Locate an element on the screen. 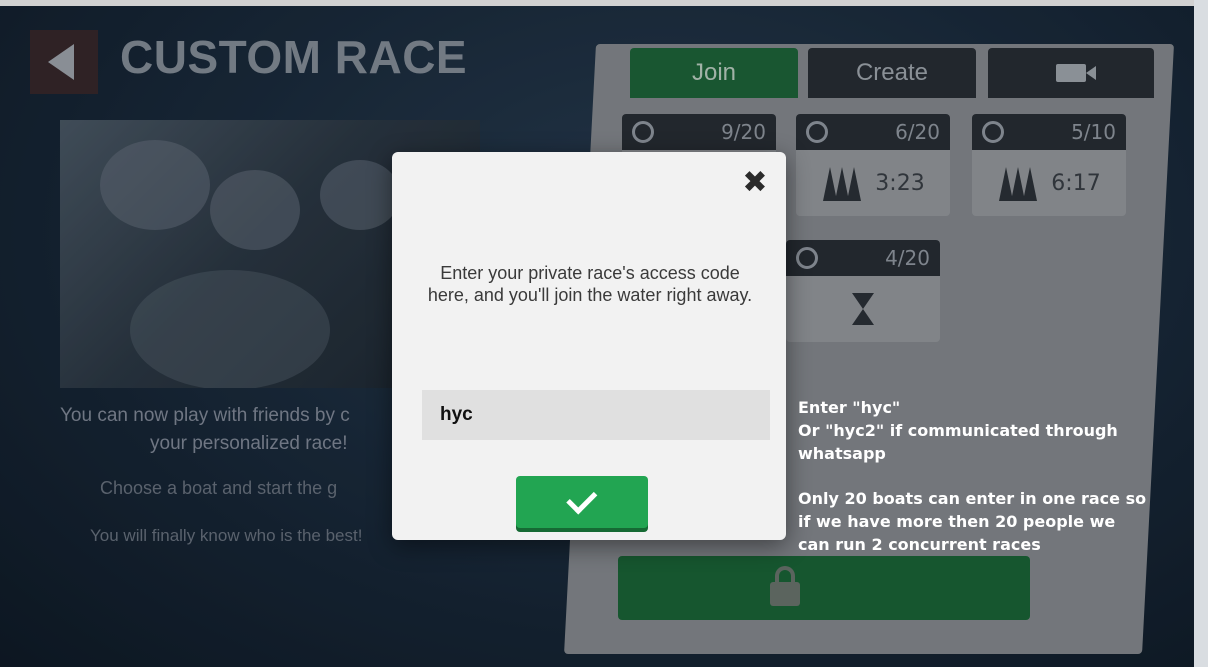 This screenshot has height=667, width=1208. access-code-input is located at coordinates (596, 415).